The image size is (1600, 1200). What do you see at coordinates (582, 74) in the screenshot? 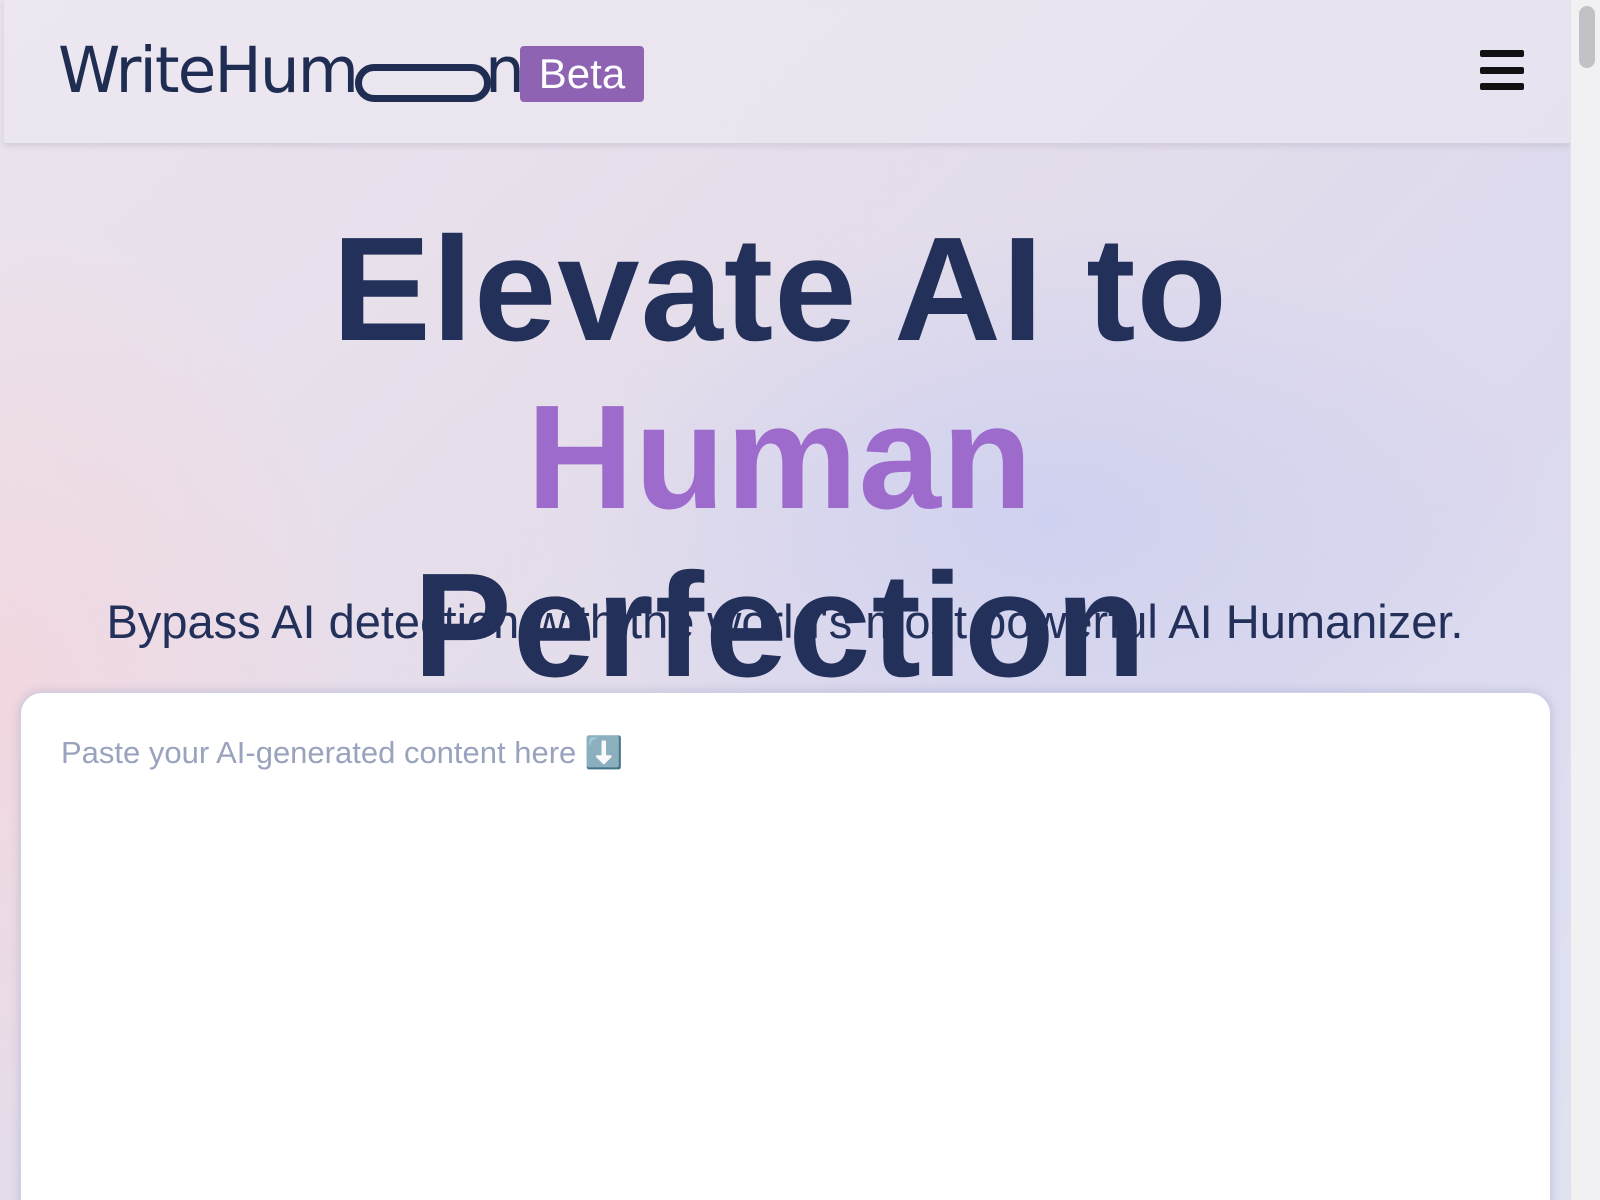
I see `beta-badge: Beta` at bounding box center [582, 74].